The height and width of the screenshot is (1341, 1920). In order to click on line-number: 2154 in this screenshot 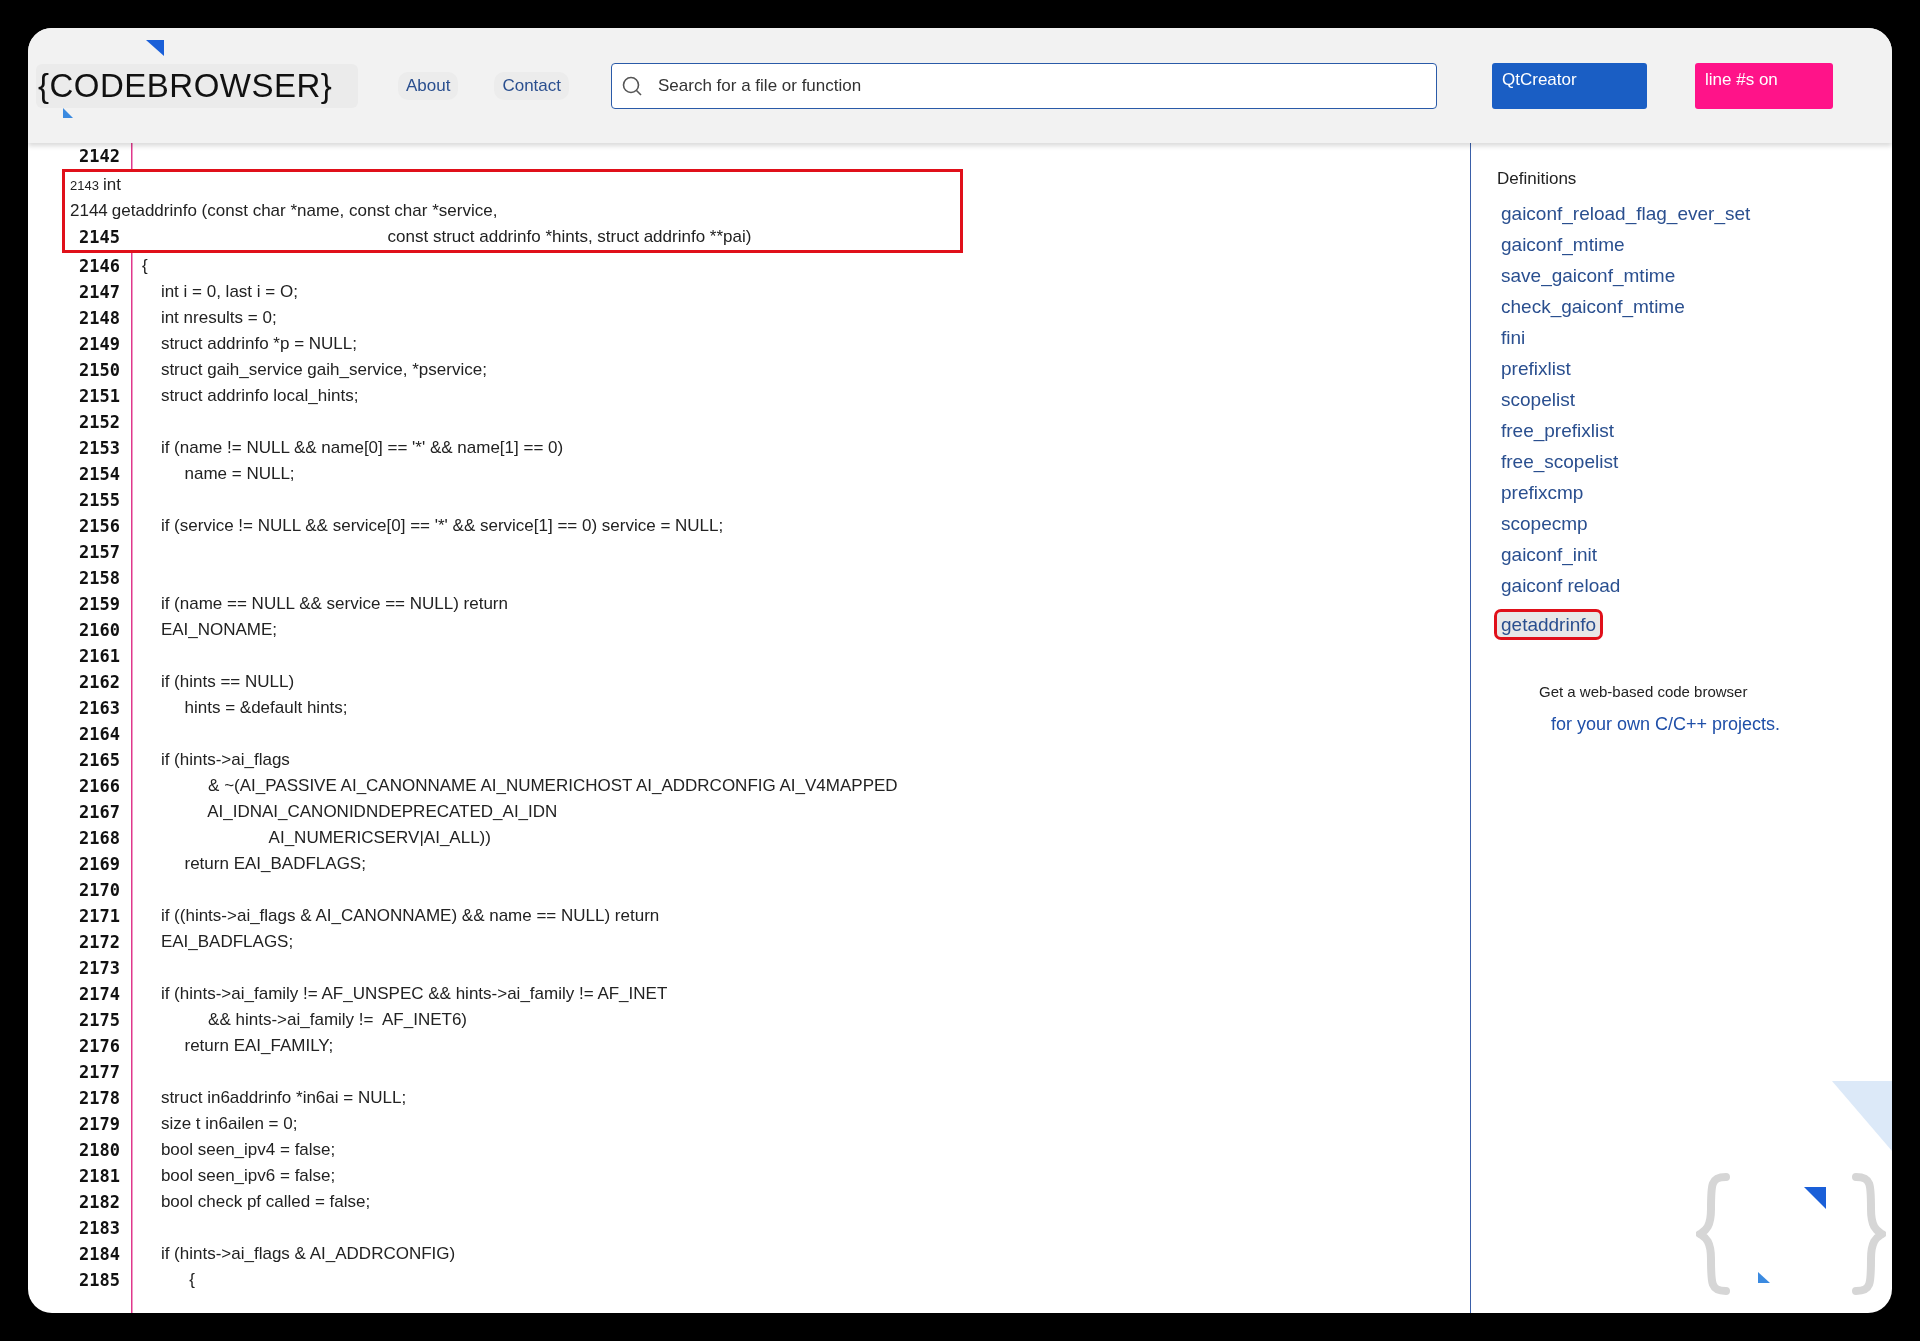, I will do `click(99, 474)`.